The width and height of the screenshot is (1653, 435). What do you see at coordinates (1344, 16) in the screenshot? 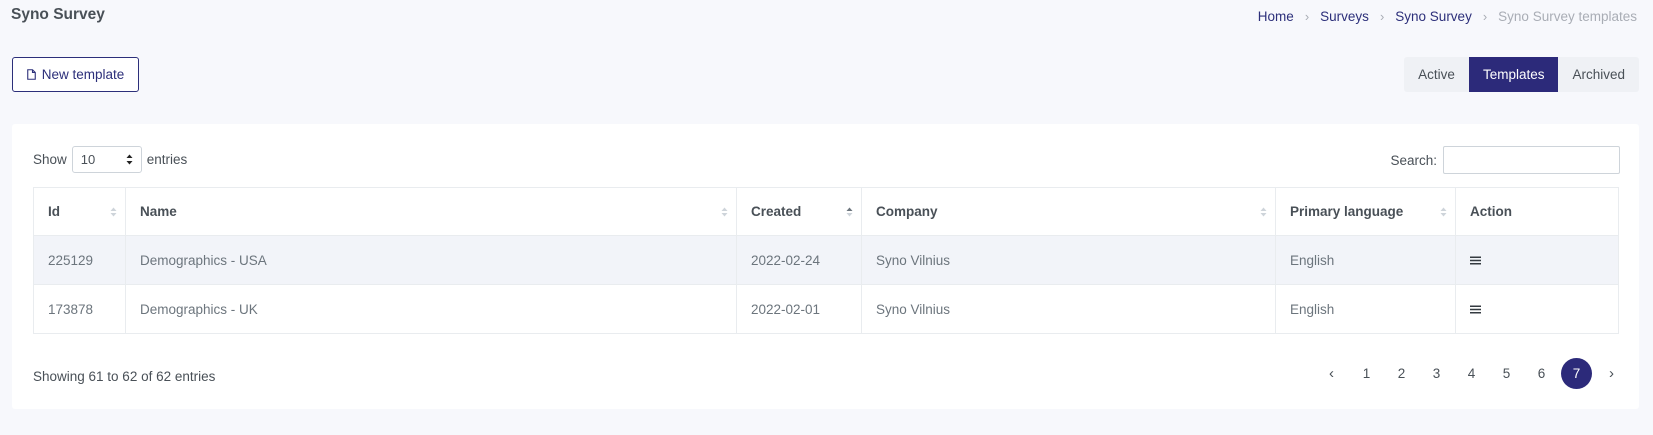
I see `breadcrumb-surveys: Surveys` at bounding box center [1344, 16].